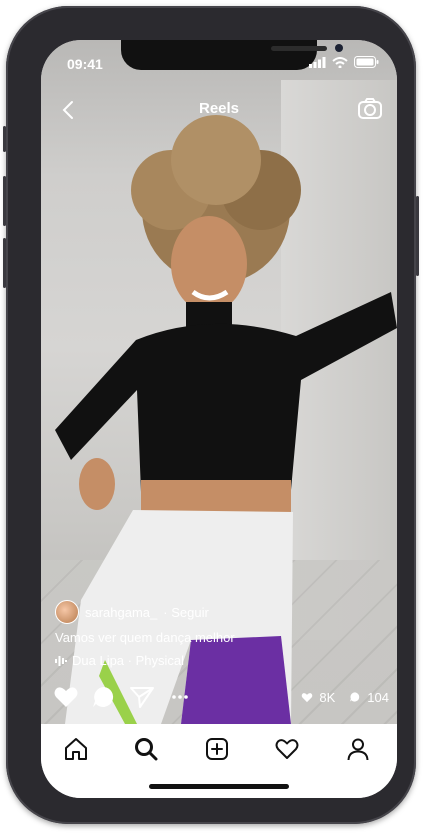 Image resolution: width=426 pixels, height=833 pixels. I want to click on audio-wave-icon, so click(61, 660).